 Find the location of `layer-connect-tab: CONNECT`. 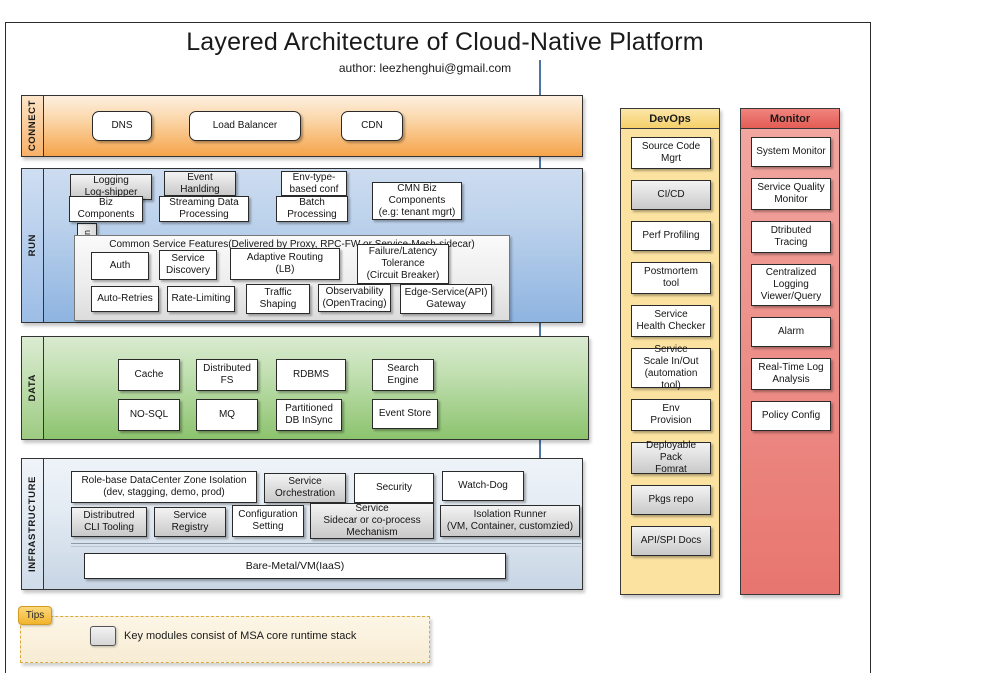

layer-connect-tab: CONNECT is located at coordinates (33, 126).